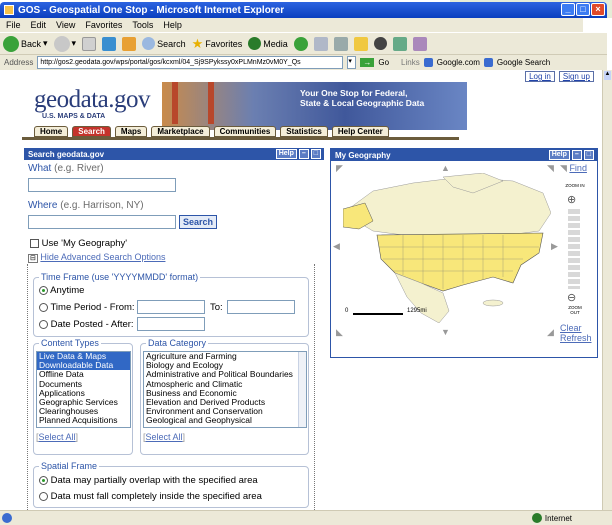  I want to click on data-category-legend: Data Category, so click(177, 343).